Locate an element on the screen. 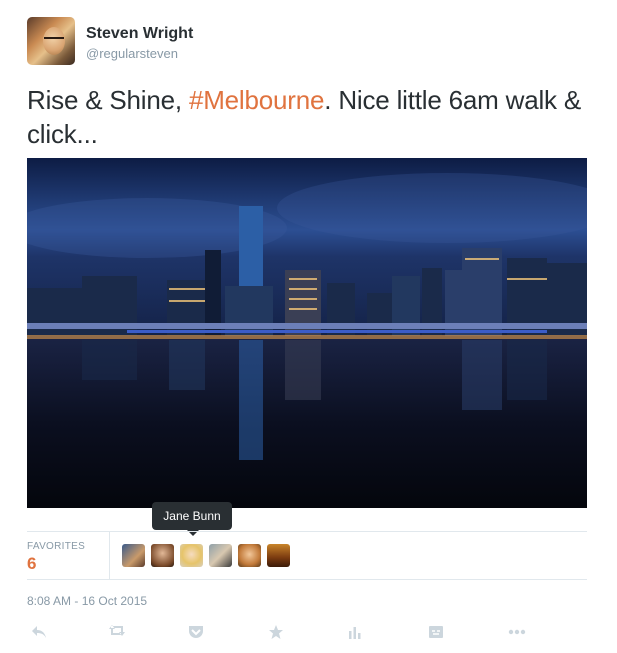  tweet-timestamp: 8:08 AM - 16 Oct 2015 is located at coordinates (87, 601).